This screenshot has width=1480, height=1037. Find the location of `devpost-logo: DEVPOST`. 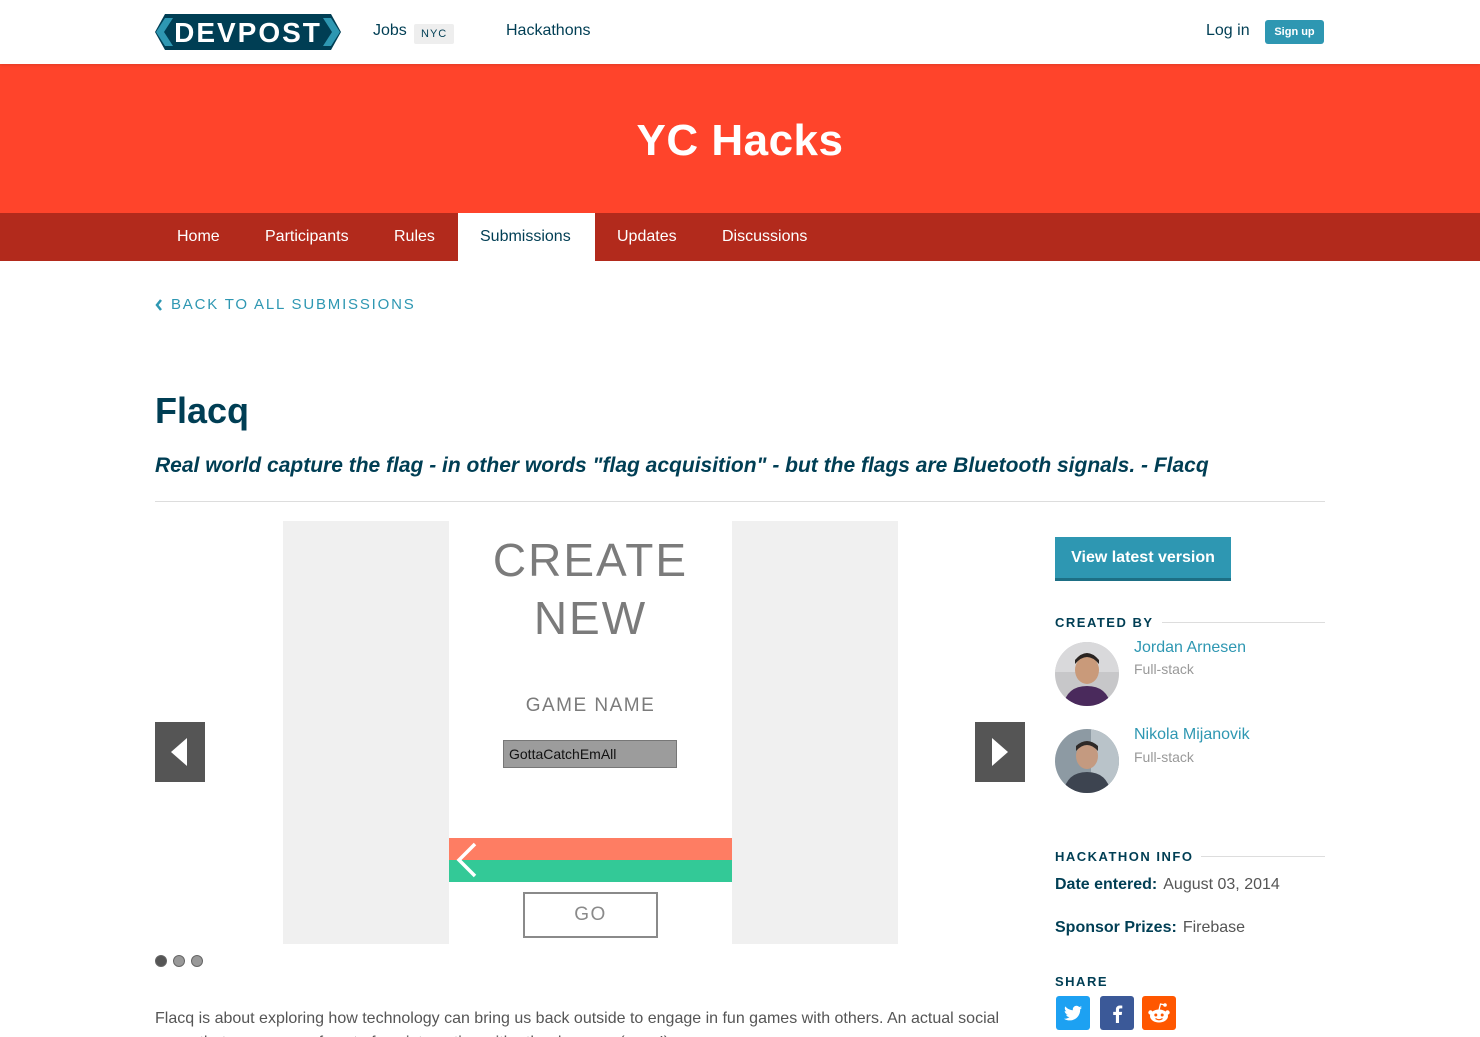

devpost-logo: DEVPOST is located at coordinates (248, 32).